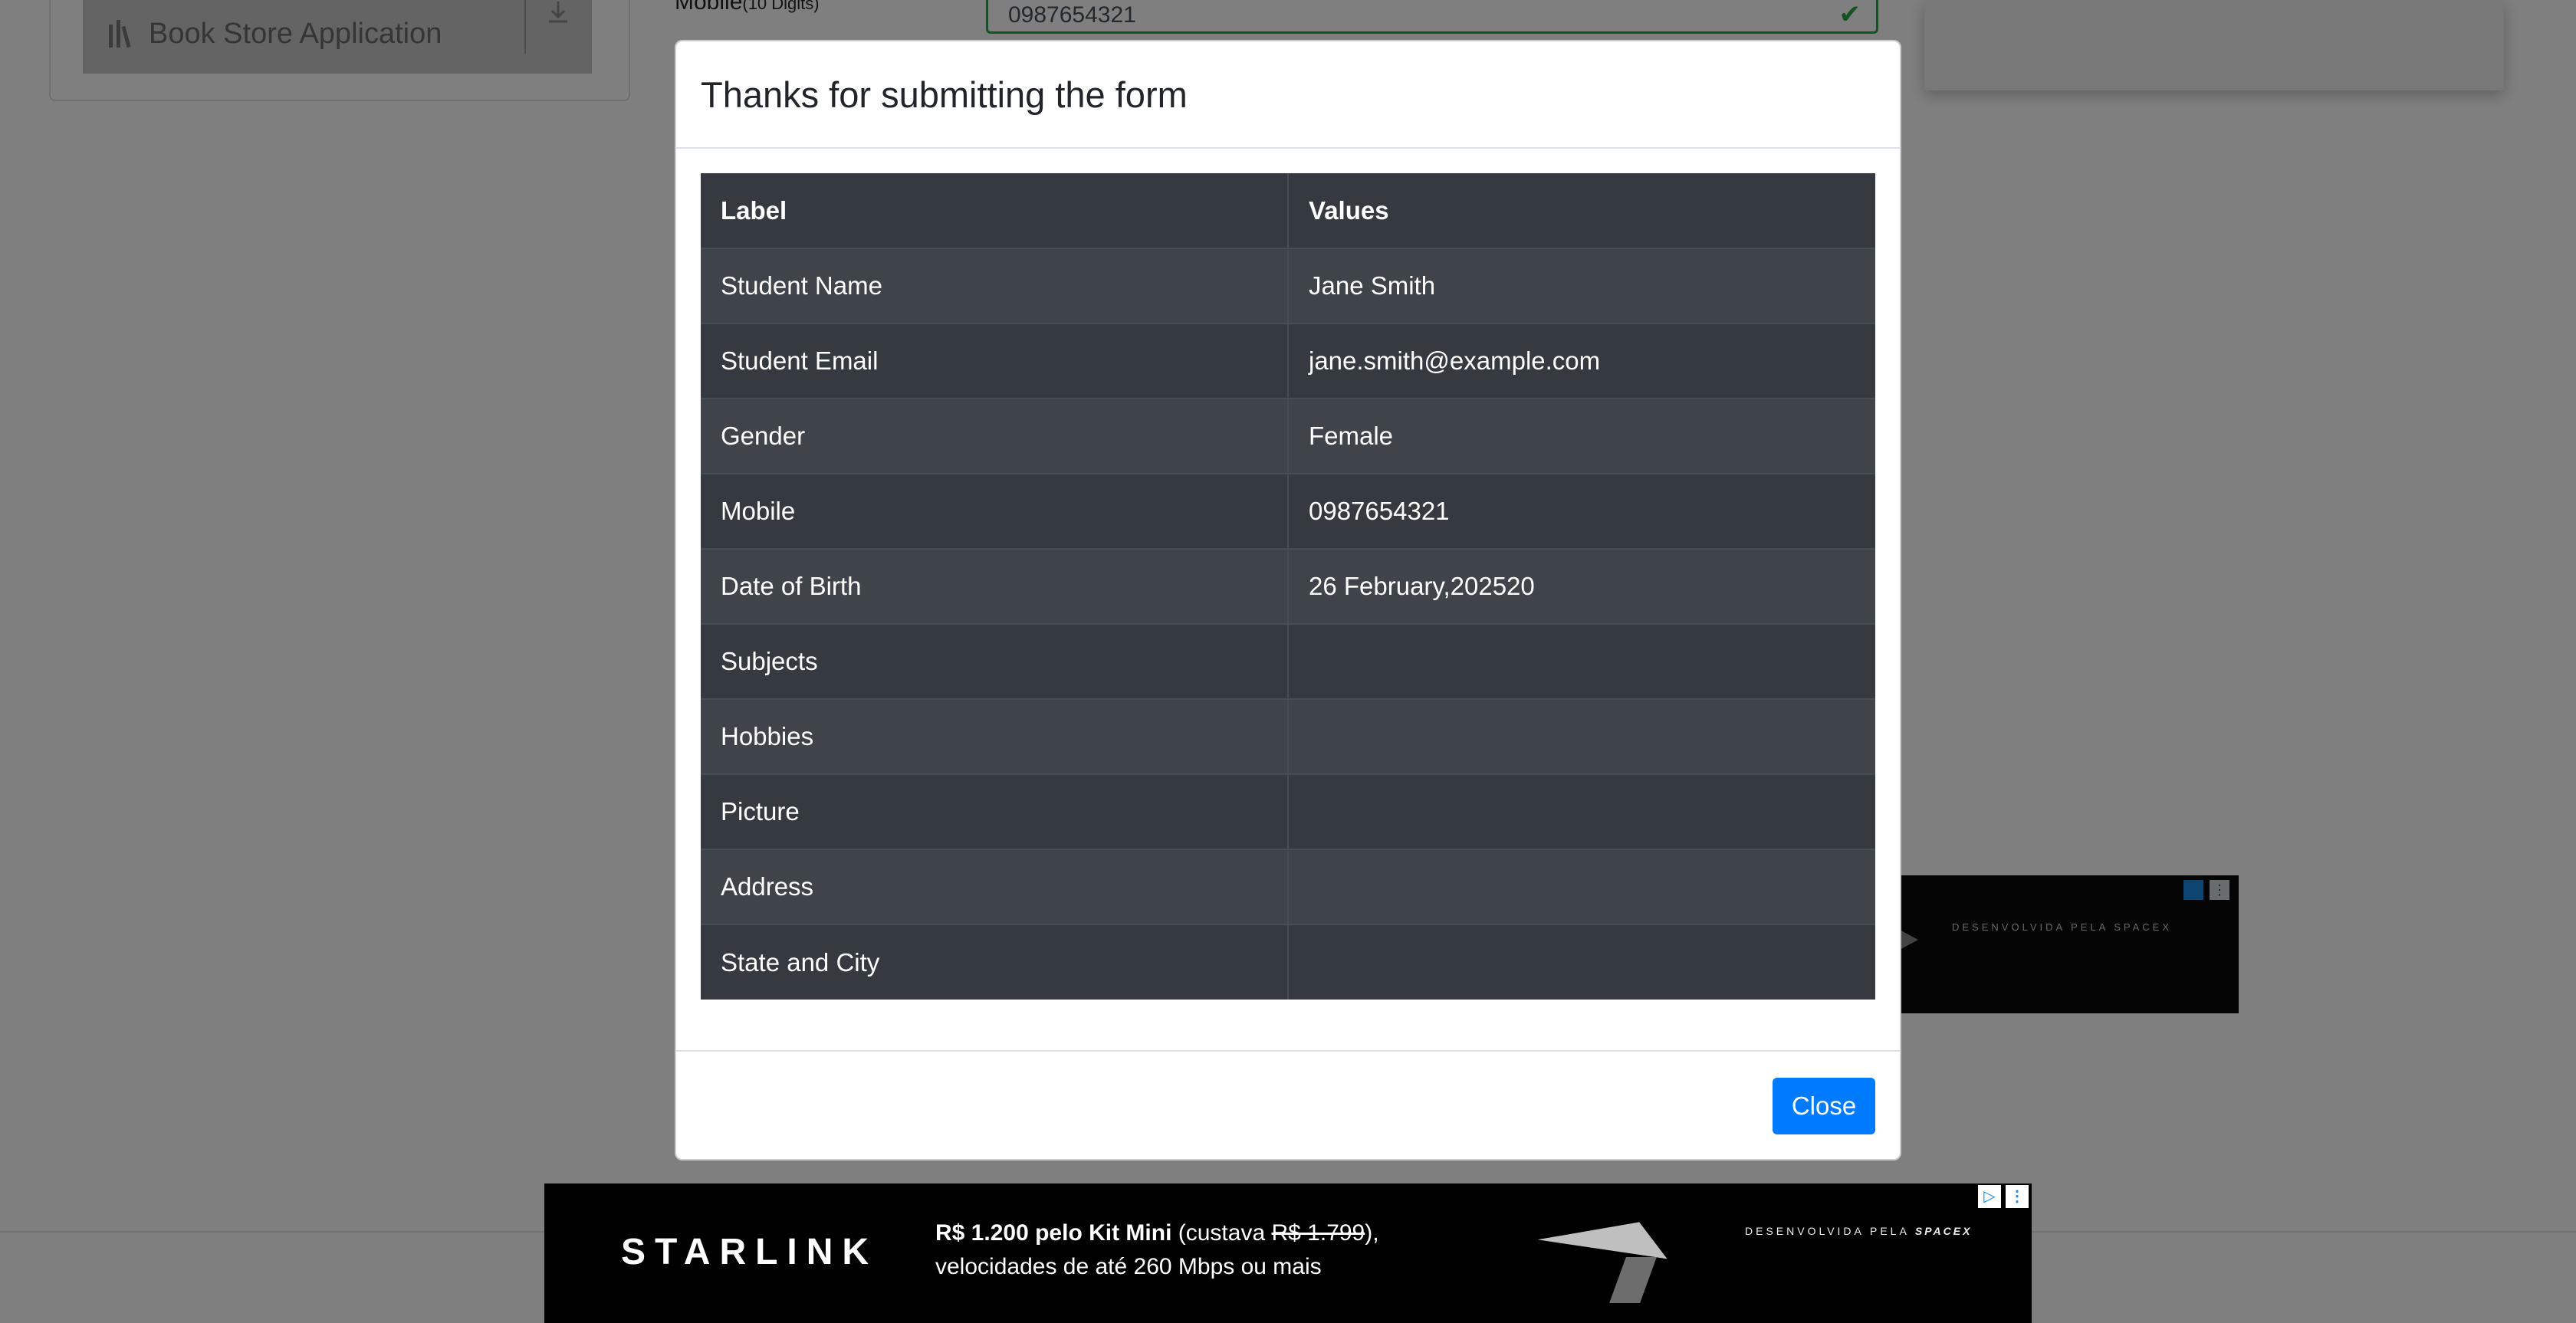 This screenshot has width=2576, height=1323. I want to click on row-value: 0987654321, so click(1582, 511).